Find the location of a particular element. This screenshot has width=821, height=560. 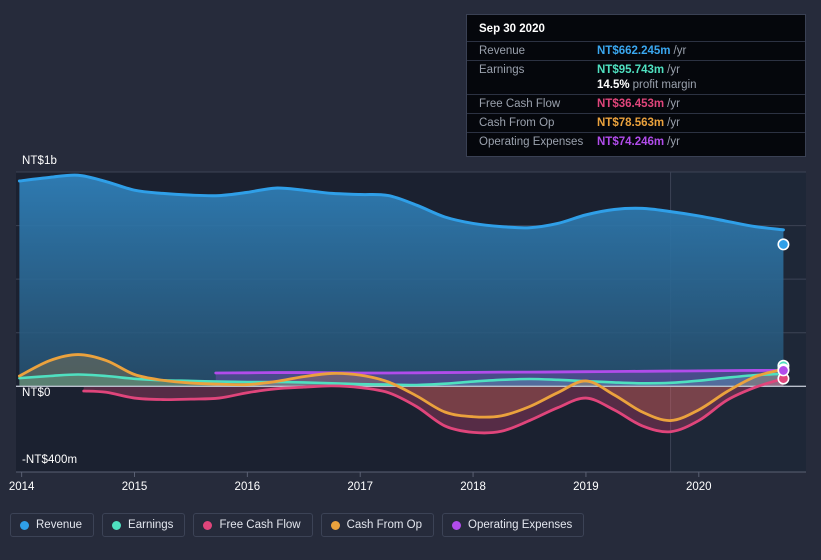

legend-item-label: Earnings is located at coordinates (151, 525).